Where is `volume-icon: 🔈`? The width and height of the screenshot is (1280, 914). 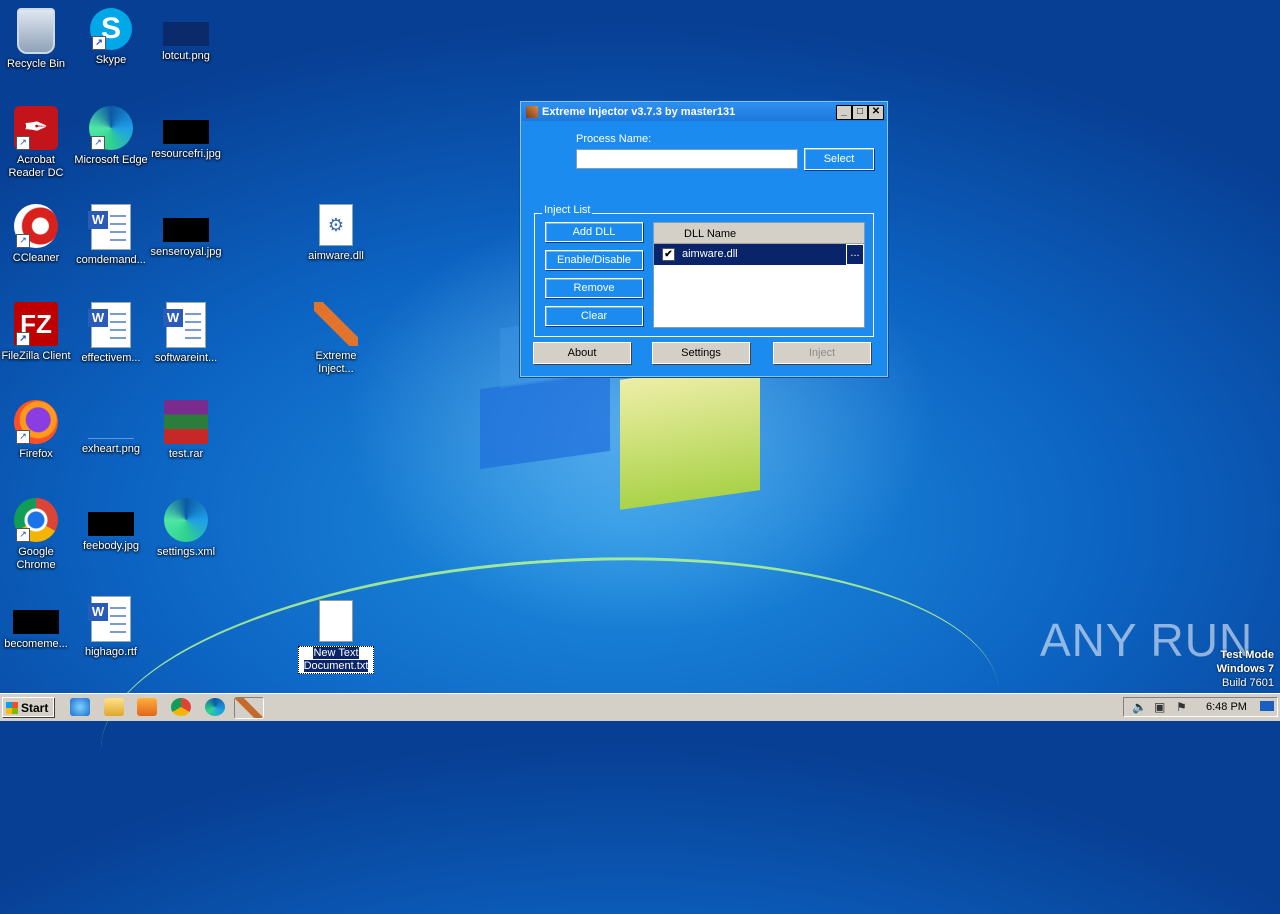
volume-icon: 🔈 is located at coordinates (1139, 707).